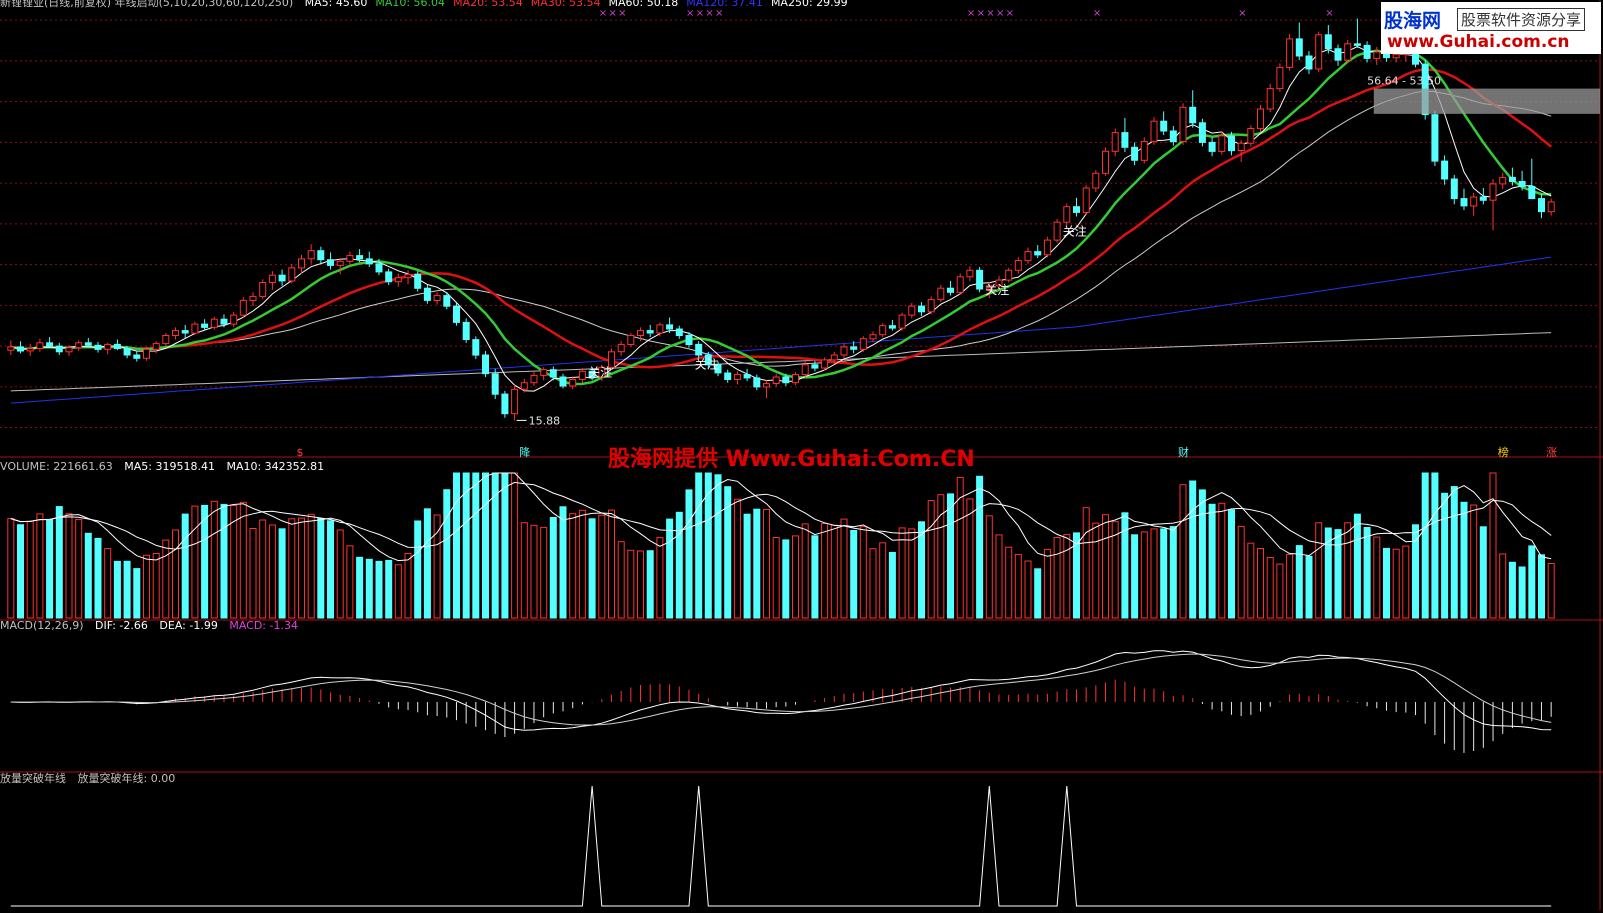  What do you see at coordinates (91, 779) in the screenshot?
I see `indicator-header: 放量突破年线 放量突破年线: 0.00` at bounding box center [91, 779].